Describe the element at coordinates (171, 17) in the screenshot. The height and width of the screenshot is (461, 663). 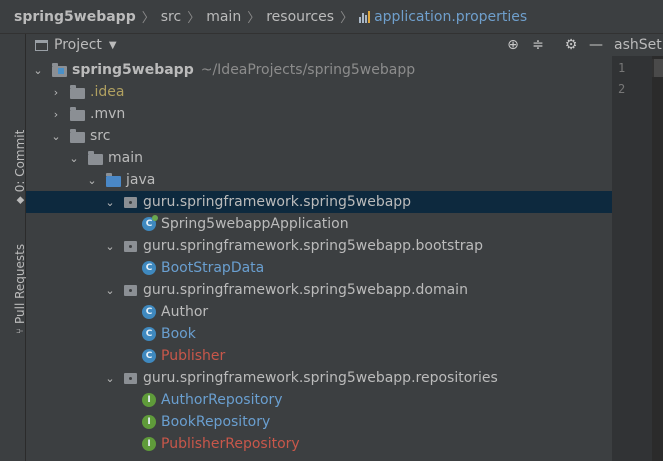
I see `breadcrumb-src: src` at that location.